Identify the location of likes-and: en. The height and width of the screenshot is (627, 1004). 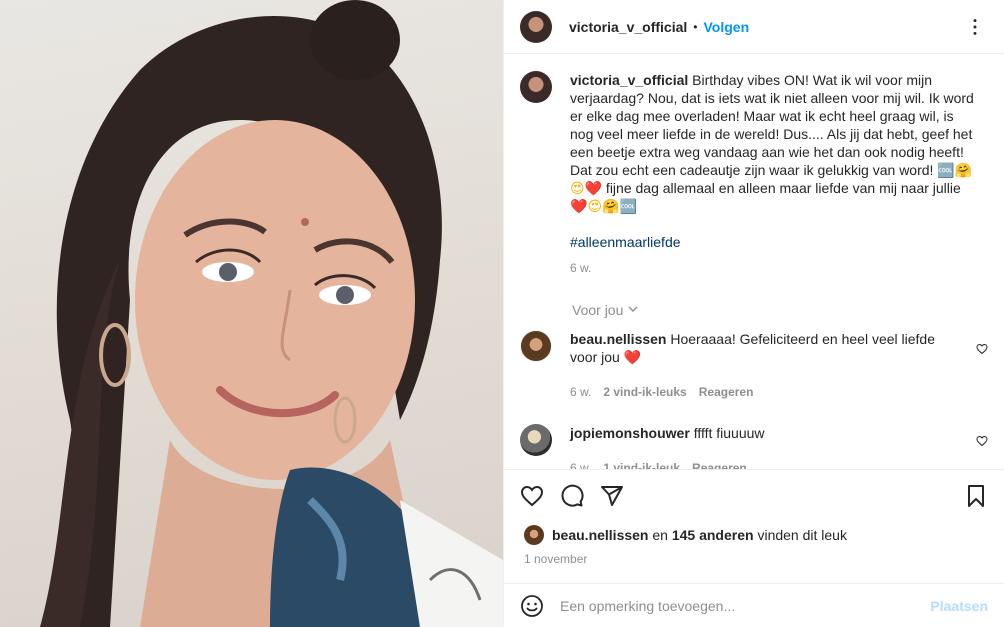
(660, 535).